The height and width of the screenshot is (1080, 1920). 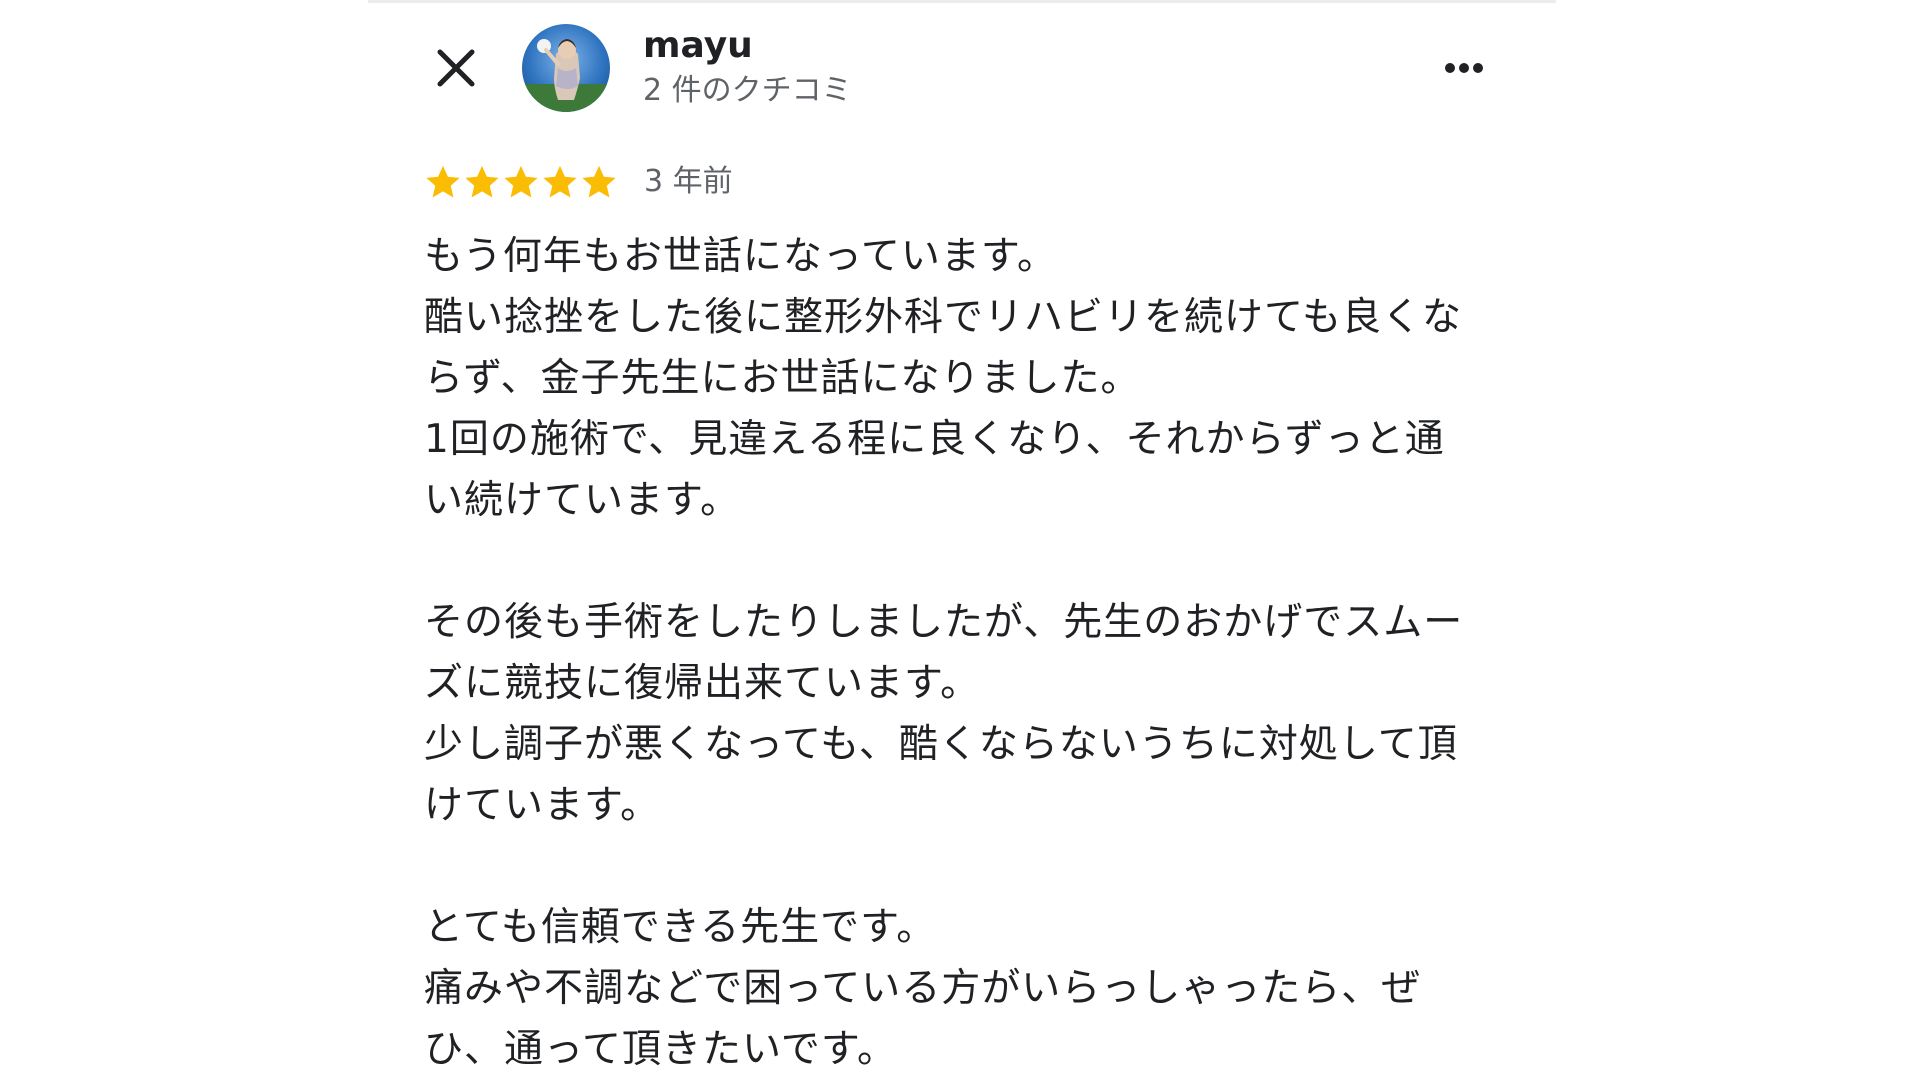 I want to click on star-rating, so click(x=521, y=182).